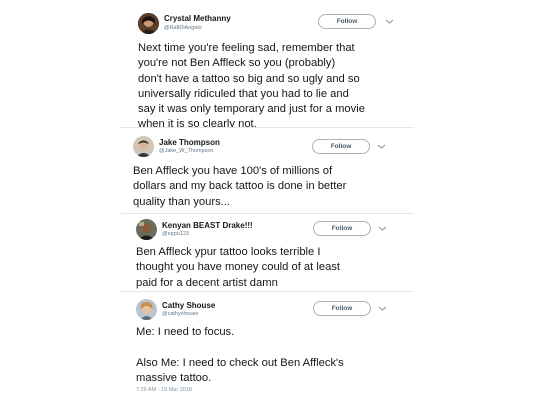 Image resolution: width=533 pixels, height=400 pixels. Describe the element at coordinates (197, 18) in the screenshot. I see `tweet-author-name: Crystal Methanny` at that location.